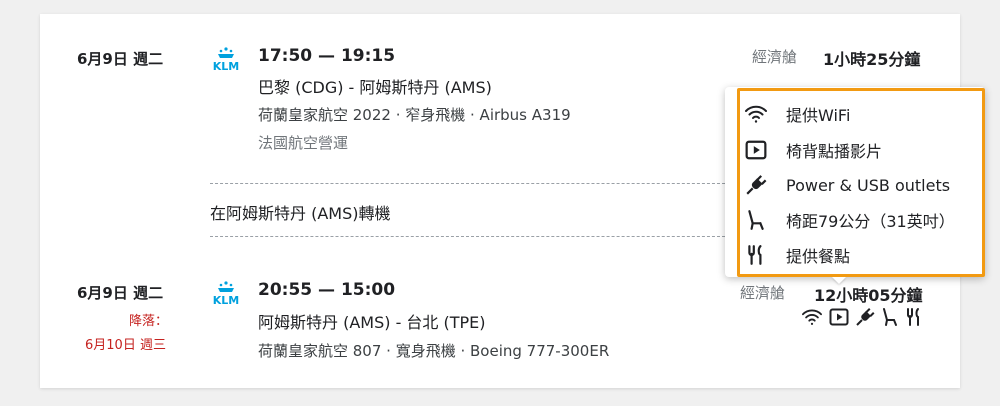 The image size is (1000, 406). What do you see at coordinates (120, 293) in the screenshot?
I see `segment2-date: 6月9日 週二` at bounding box center [120, 293].